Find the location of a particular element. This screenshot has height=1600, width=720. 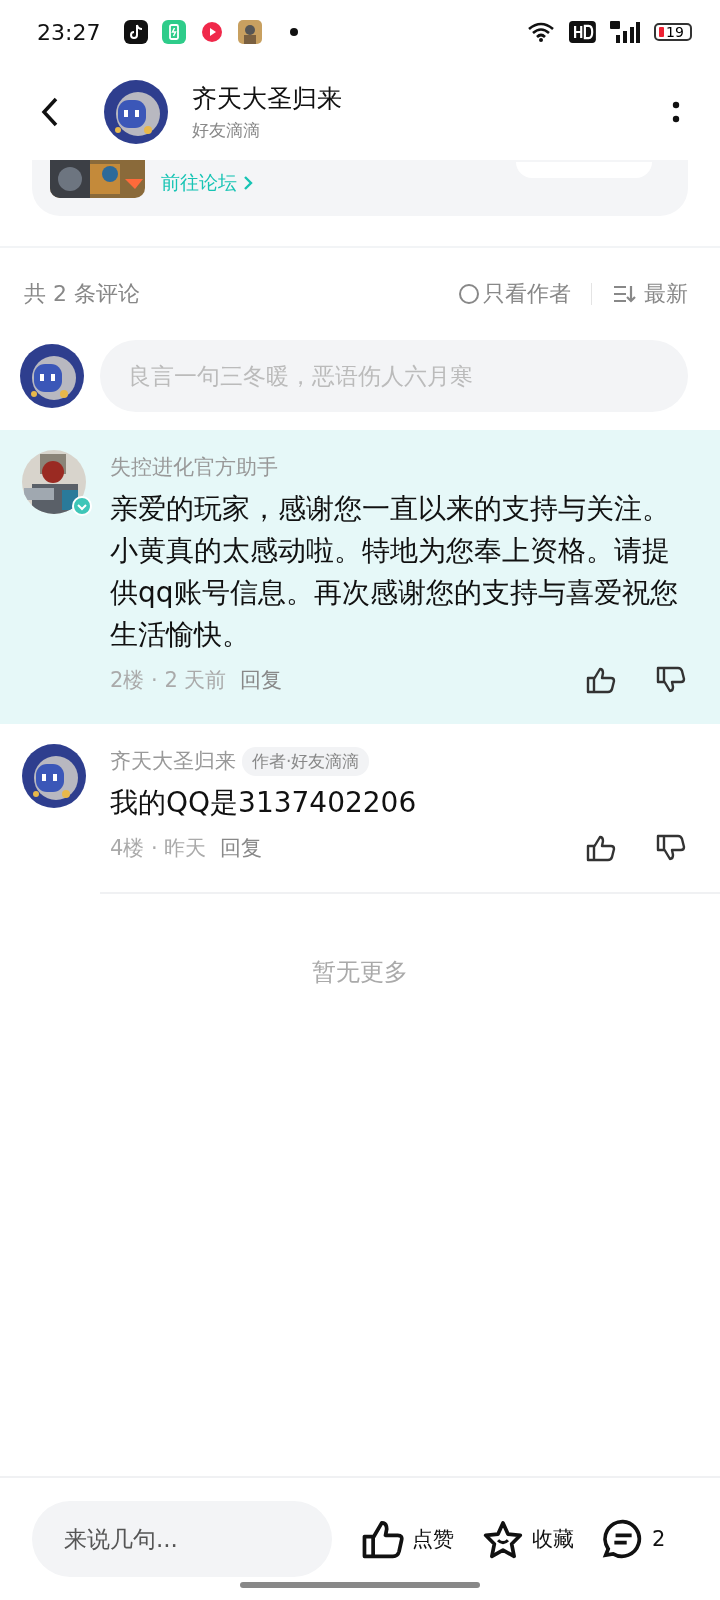

signal-icon is located at coordinates (625, 32).